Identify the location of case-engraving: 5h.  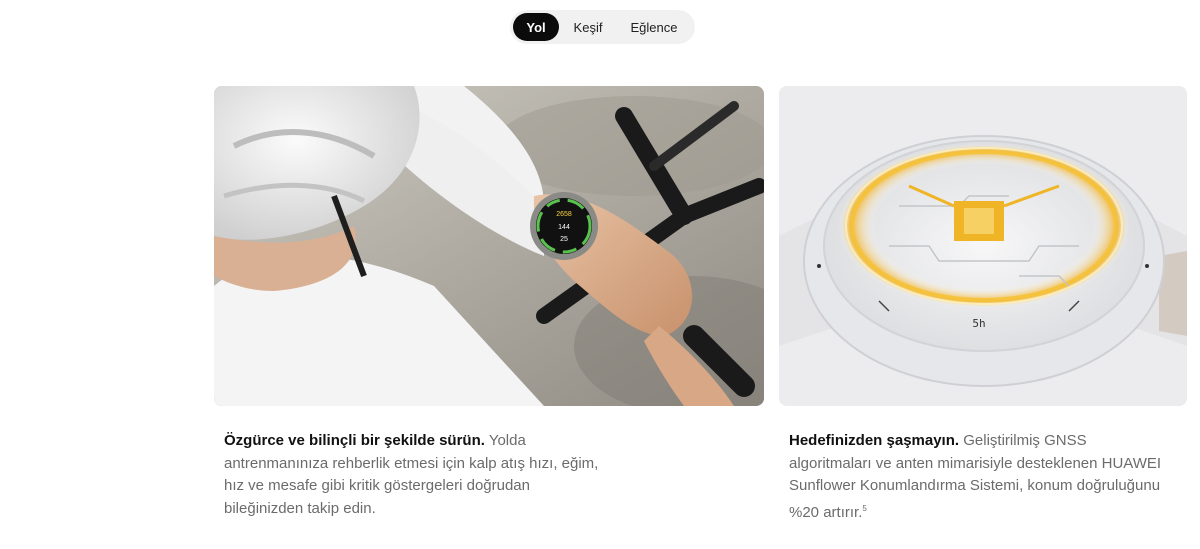
(978, 323).